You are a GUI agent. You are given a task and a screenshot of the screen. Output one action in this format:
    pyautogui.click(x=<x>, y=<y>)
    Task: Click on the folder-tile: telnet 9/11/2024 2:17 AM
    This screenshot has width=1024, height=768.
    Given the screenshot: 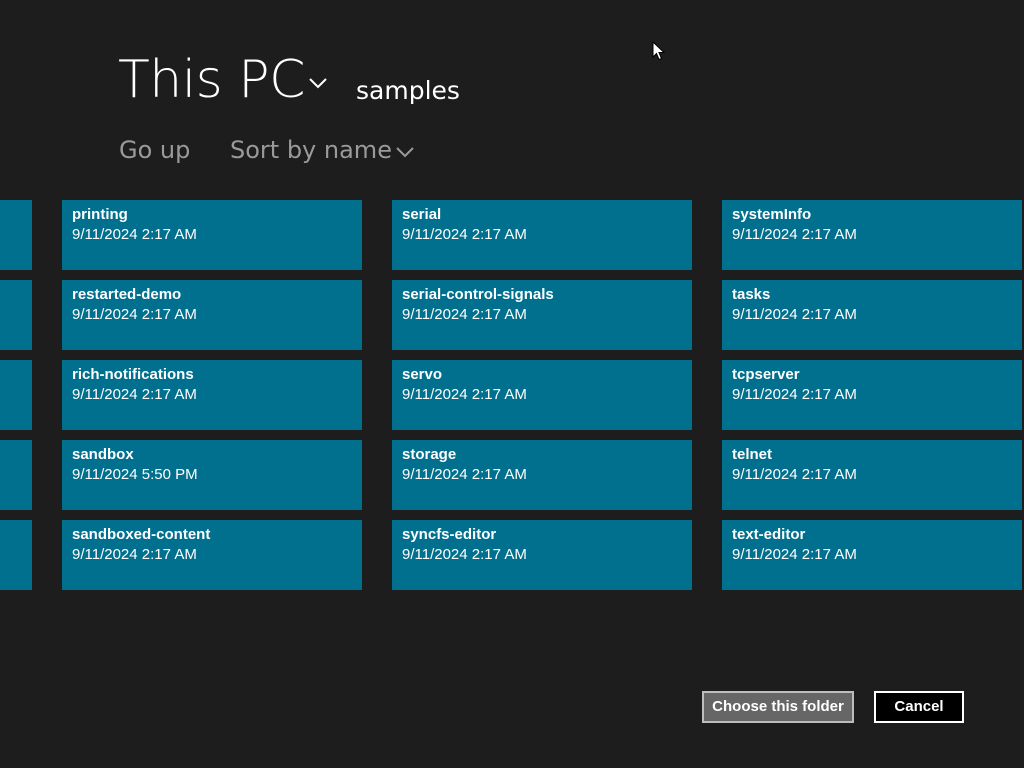 What is the action you would take?
    pyautogui.click(x=872, y=475)
    